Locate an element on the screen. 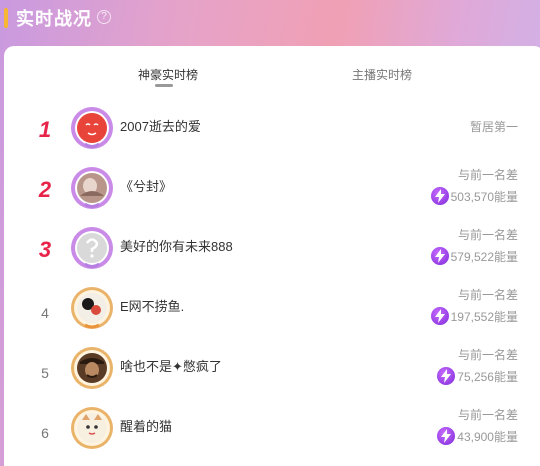  user-name: 醒着的猫 is located at coordinates (146, 425).